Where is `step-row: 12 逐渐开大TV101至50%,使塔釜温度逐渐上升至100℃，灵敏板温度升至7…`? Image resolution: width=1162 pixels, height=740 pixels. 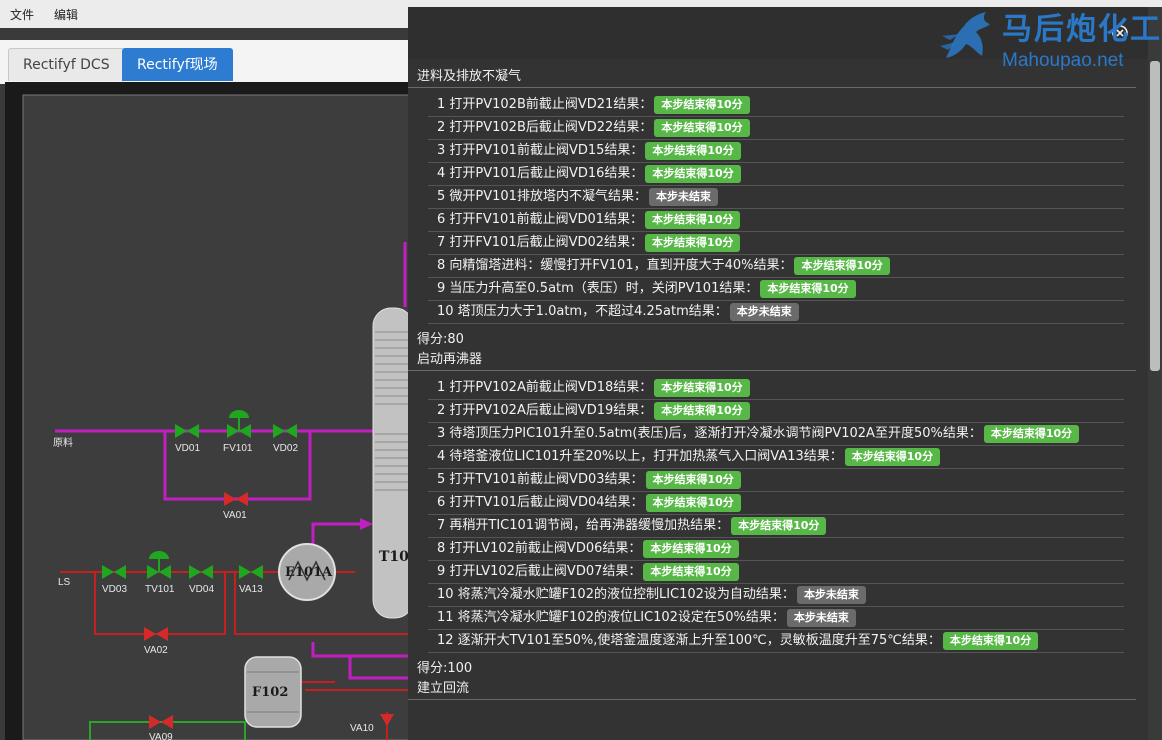
step-row: 12 逐渐开大TV101至50%,使塔釜温度逐渐上升至100℃，灵敏板温度升至7… is located at coordinates (776, 641).